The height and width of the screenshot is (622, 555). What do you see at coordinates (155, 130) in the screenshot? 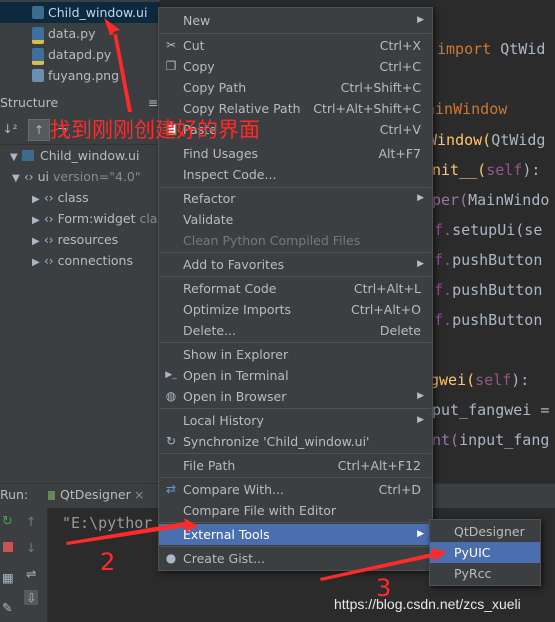
I see `annotation-main-text: 找到刚刚创建好的界面` at bounding box center [155, 130].